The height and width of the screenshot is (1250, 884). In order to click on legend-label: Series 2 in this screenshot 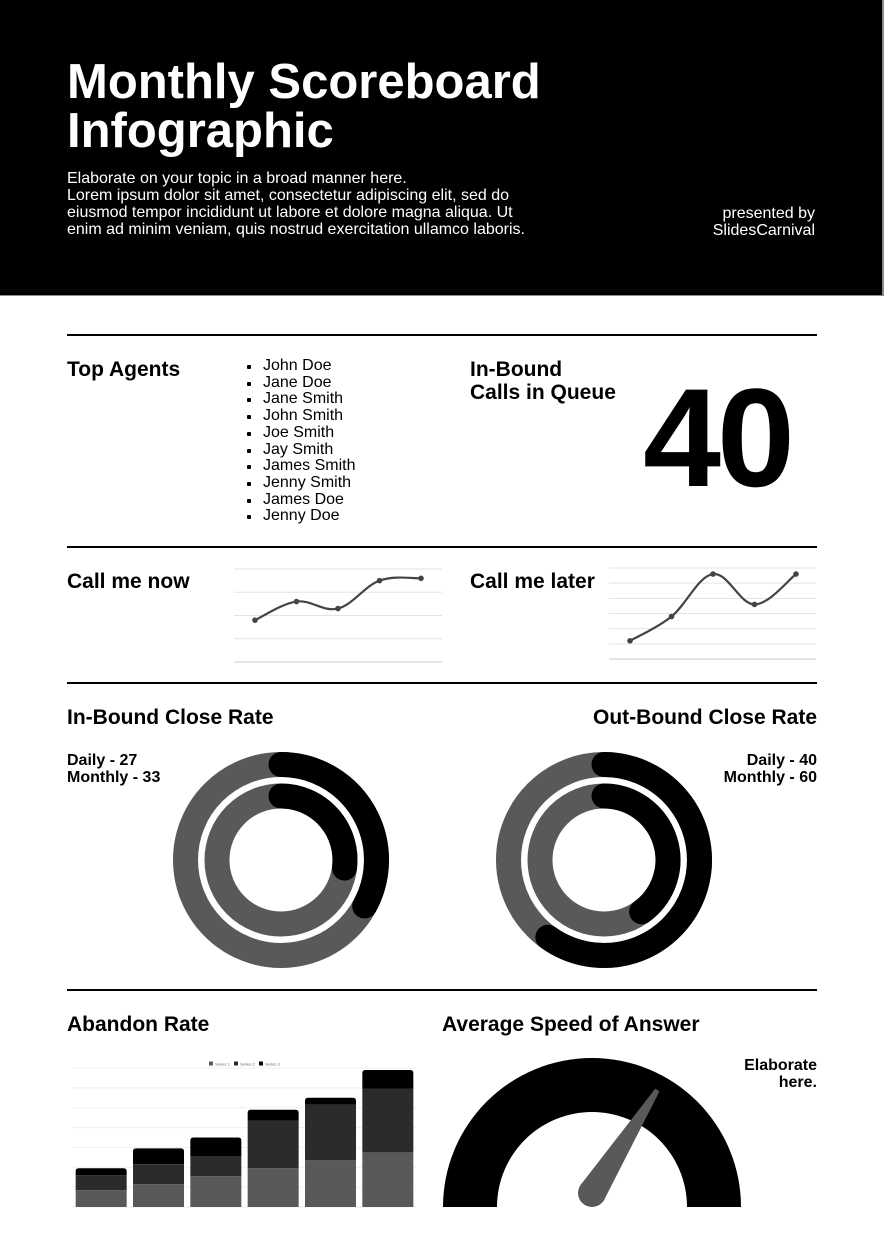, I will do `click(247, 1063)`.